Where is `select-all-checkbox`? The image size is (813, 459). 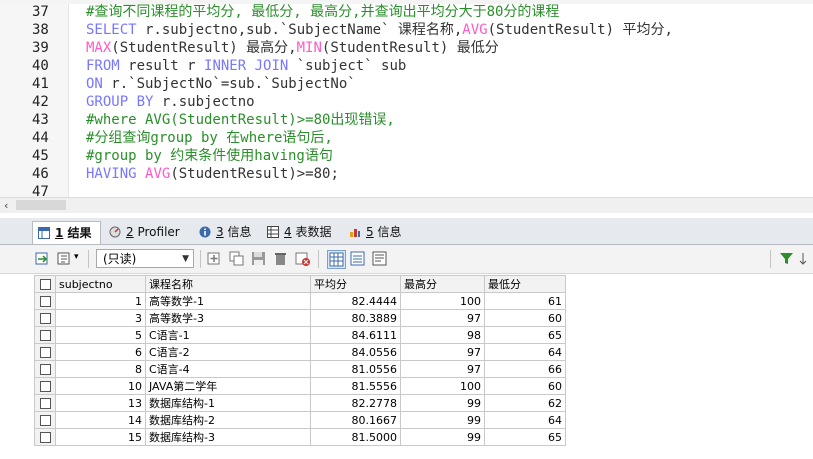 select-all-checkbox is located at coordinates (45, 284).